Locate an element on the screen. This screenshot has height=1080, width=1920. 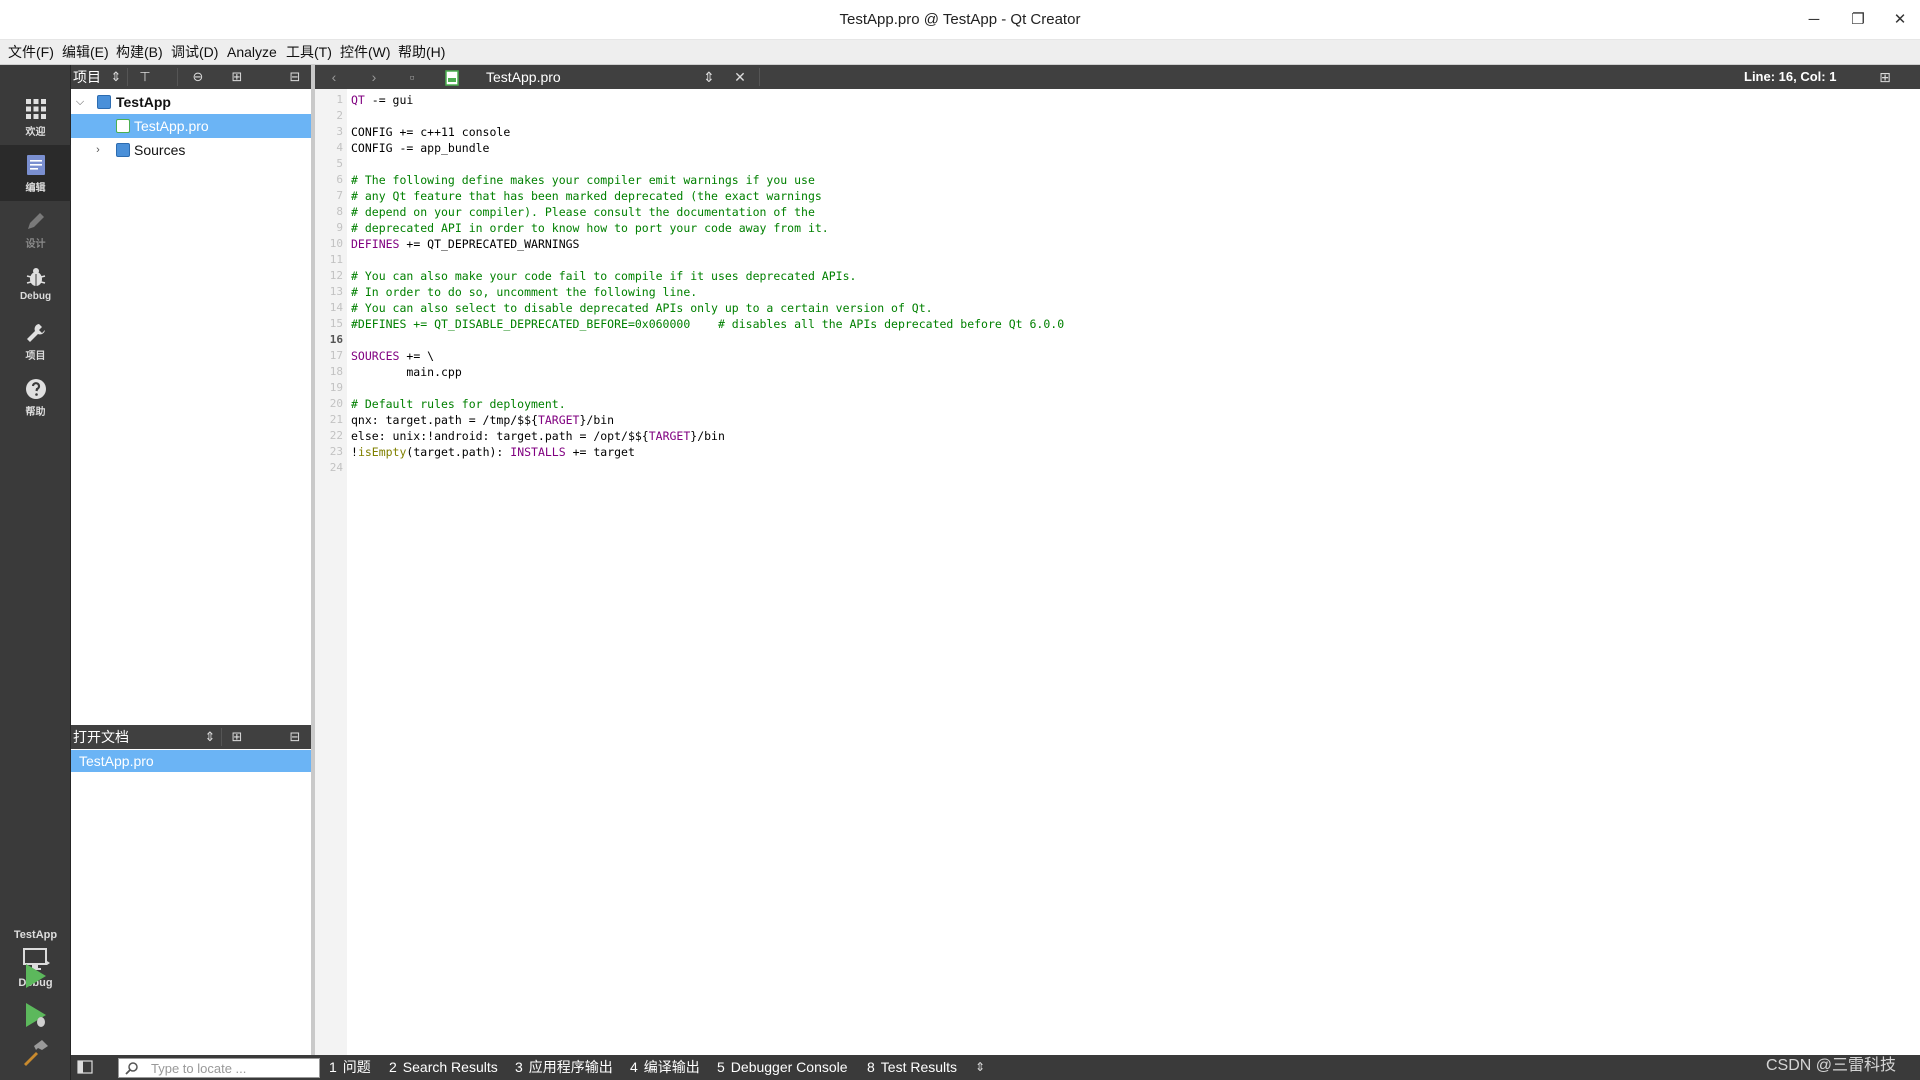
mode-welcome: 欢迎 is located at coordinates (35, 117).